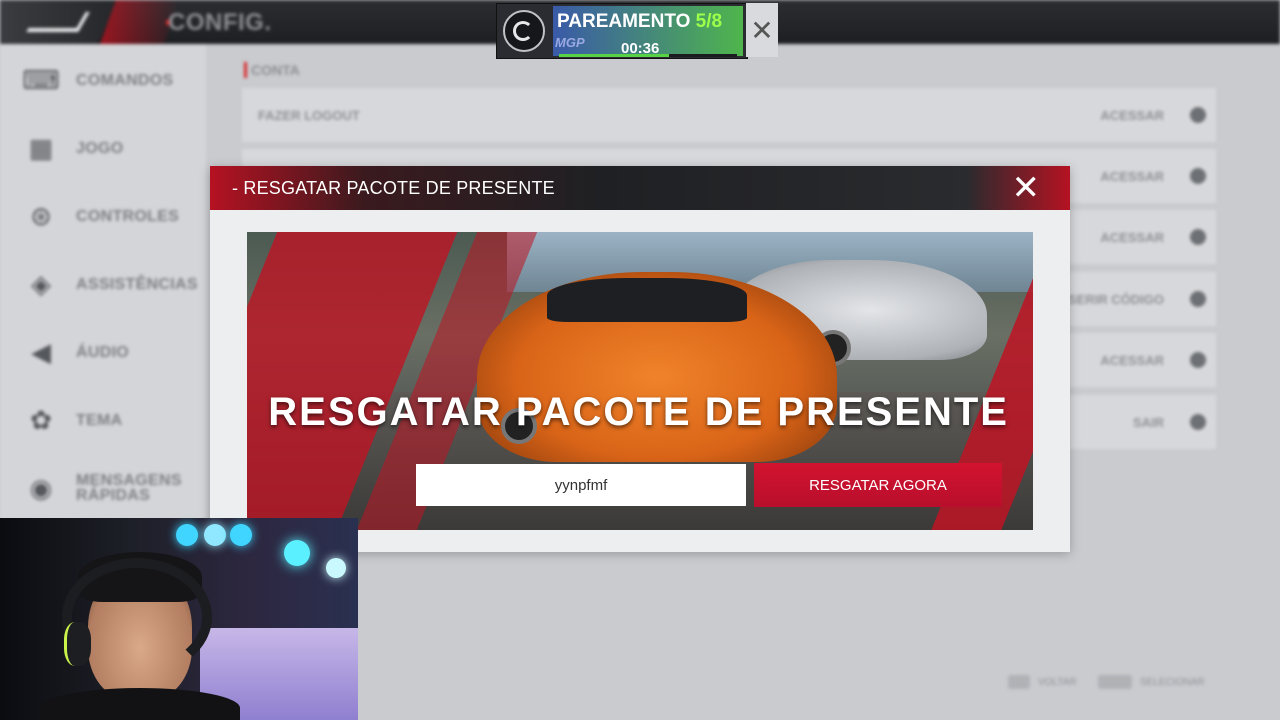  What do you see at coordinates (128, 216) in the screenshot?
I see `sidebar-item-label: CONTROLES` at bounding box center [128, 216].